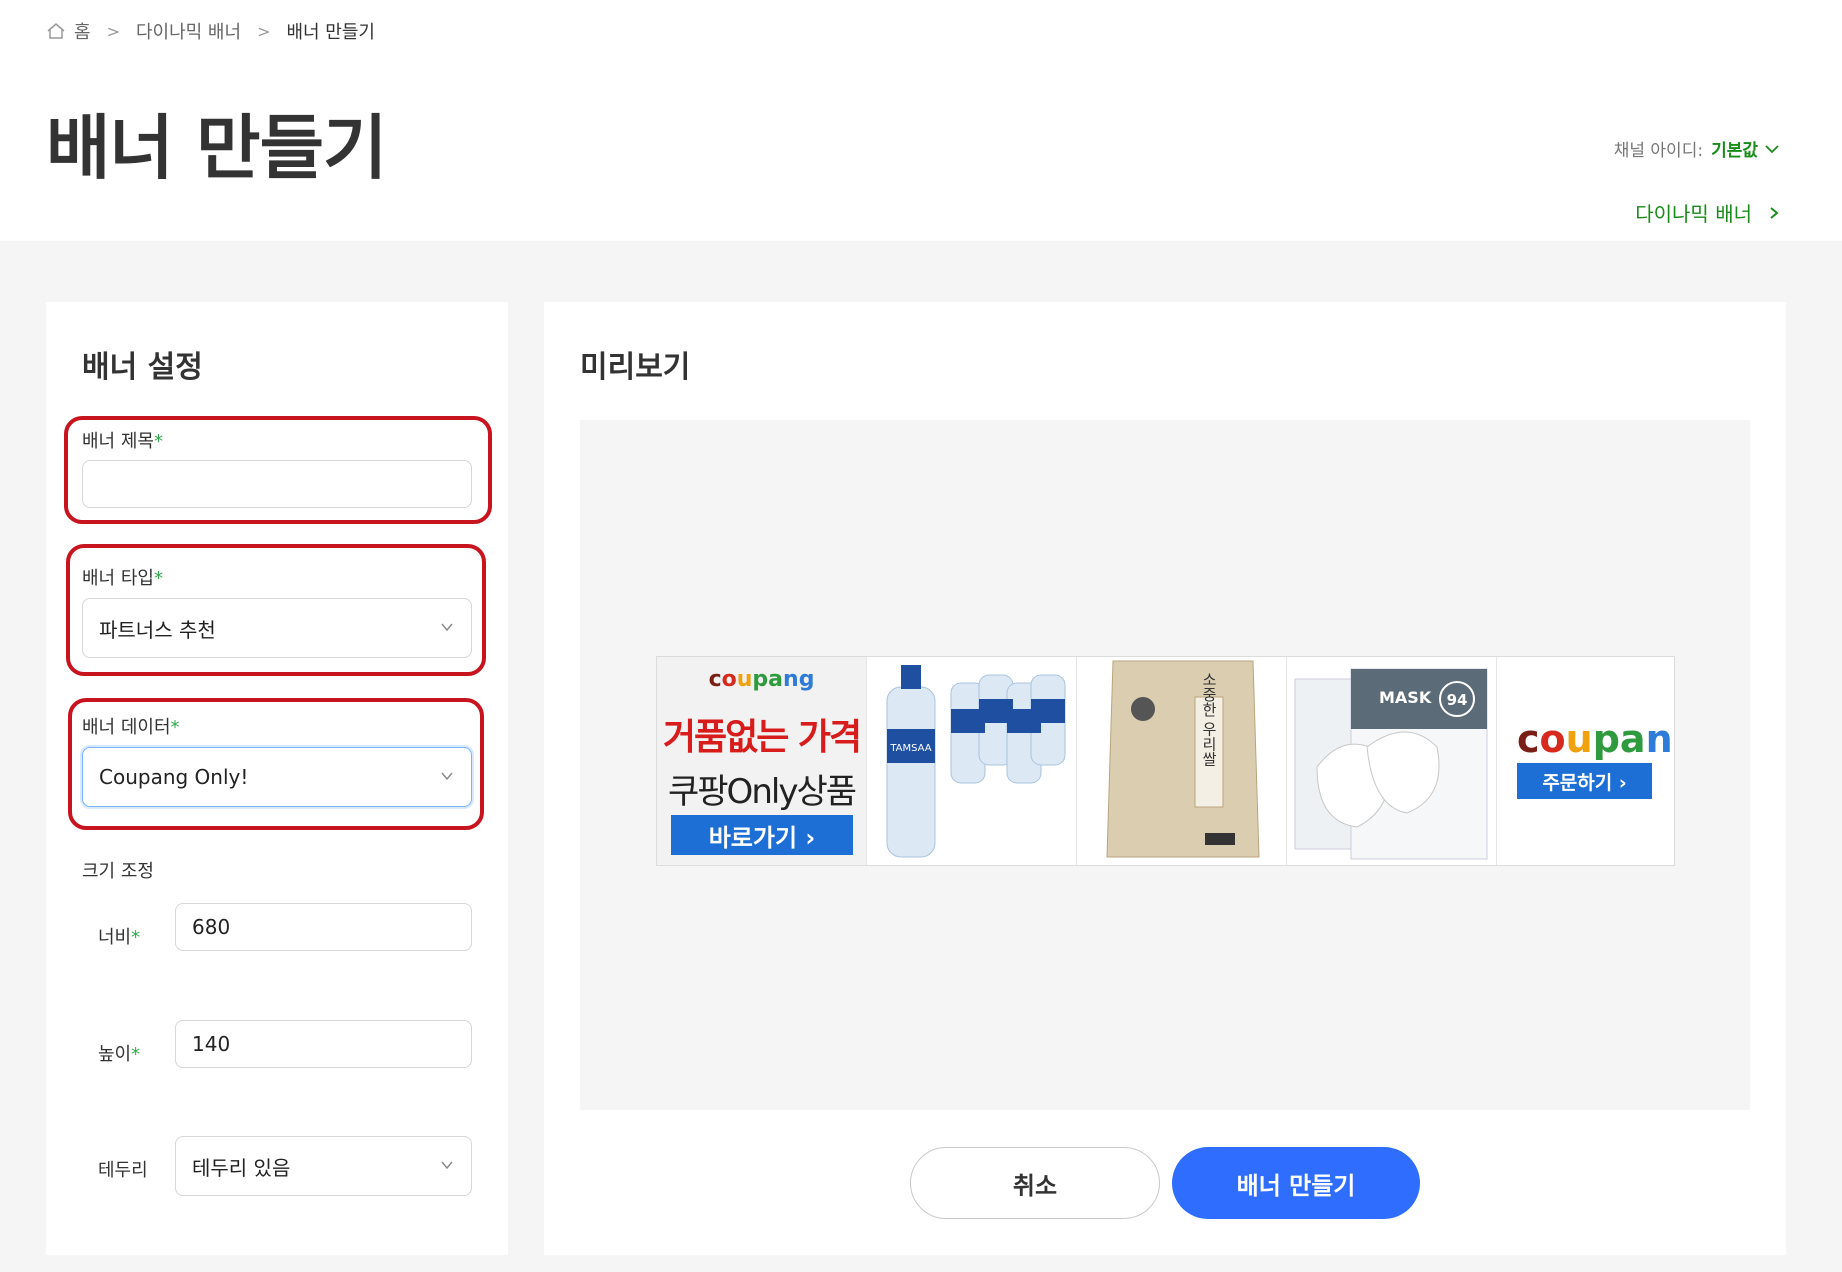 The image size is (1842, 1272). I want to click on banner-order-cell: coupang 주문하기 ›, so click(1585, 761).